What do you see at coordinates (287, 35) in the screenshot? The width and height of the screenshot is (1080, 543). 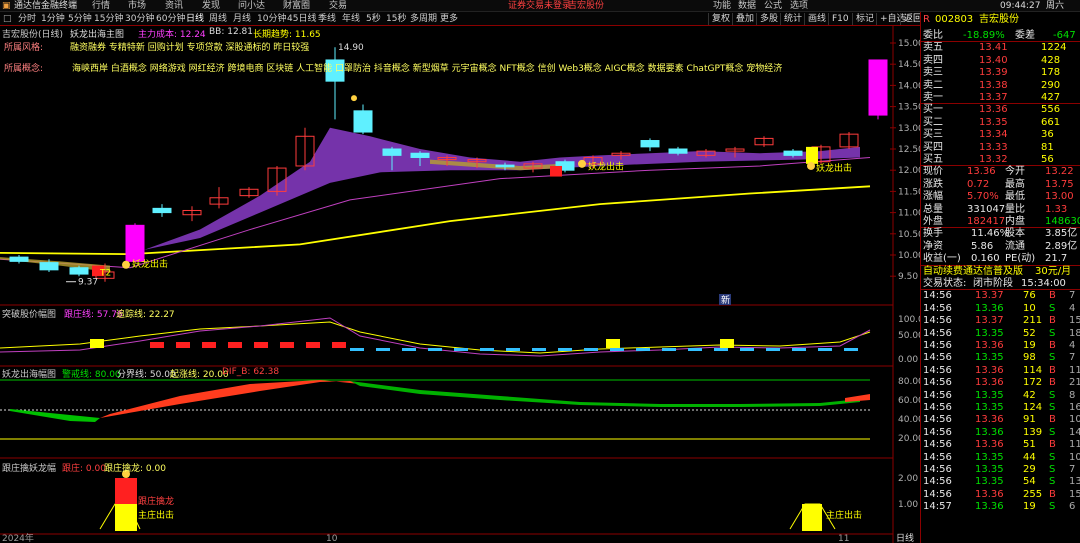 I see `long-trend-label: 长期趋势: 11.65` at bounding box center [287, 35].